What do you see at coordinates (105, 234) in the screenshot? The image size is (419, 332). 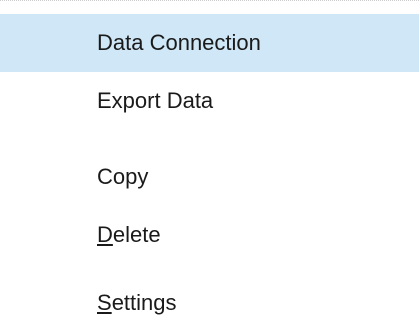 I see `menu-item-mnemonic: D` at bounding box center [105, 234].